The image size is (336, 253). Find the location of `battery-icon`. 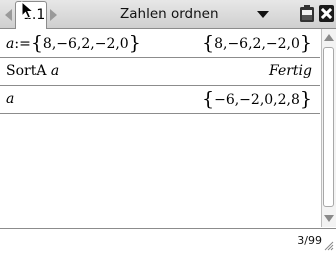

battery-icon is located at coordinates (307, 13).